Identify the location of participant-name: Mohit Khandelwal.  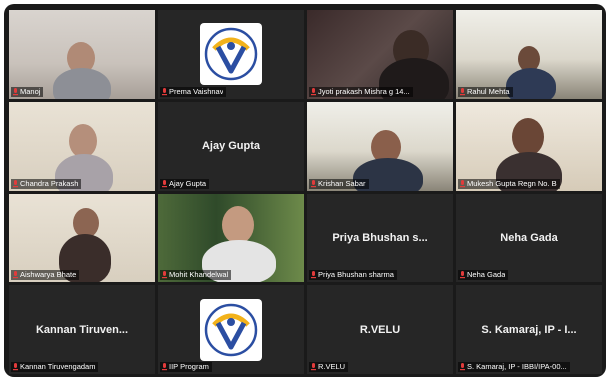
(199, 275).